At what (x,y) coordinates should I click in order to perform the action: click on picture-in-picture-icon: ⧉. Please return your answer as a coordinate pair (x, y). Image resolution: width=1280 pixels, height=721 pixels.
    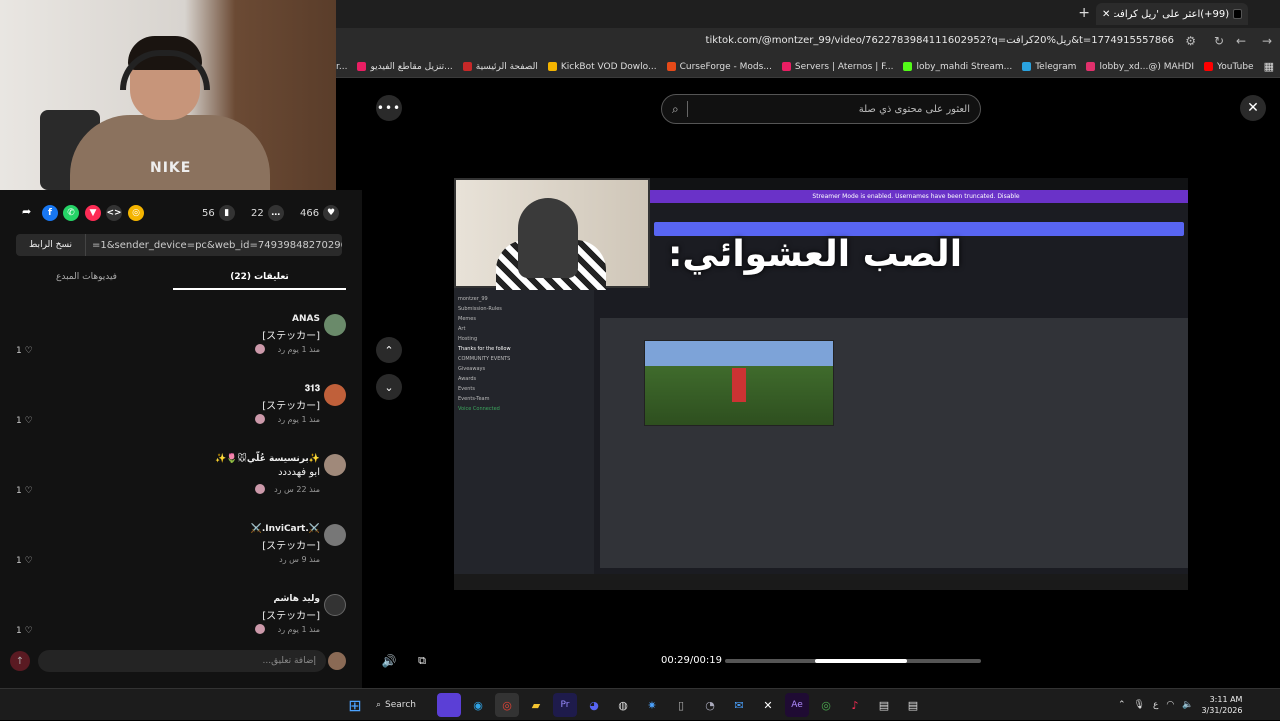
    Looking at the image, I should click on (422, 661).